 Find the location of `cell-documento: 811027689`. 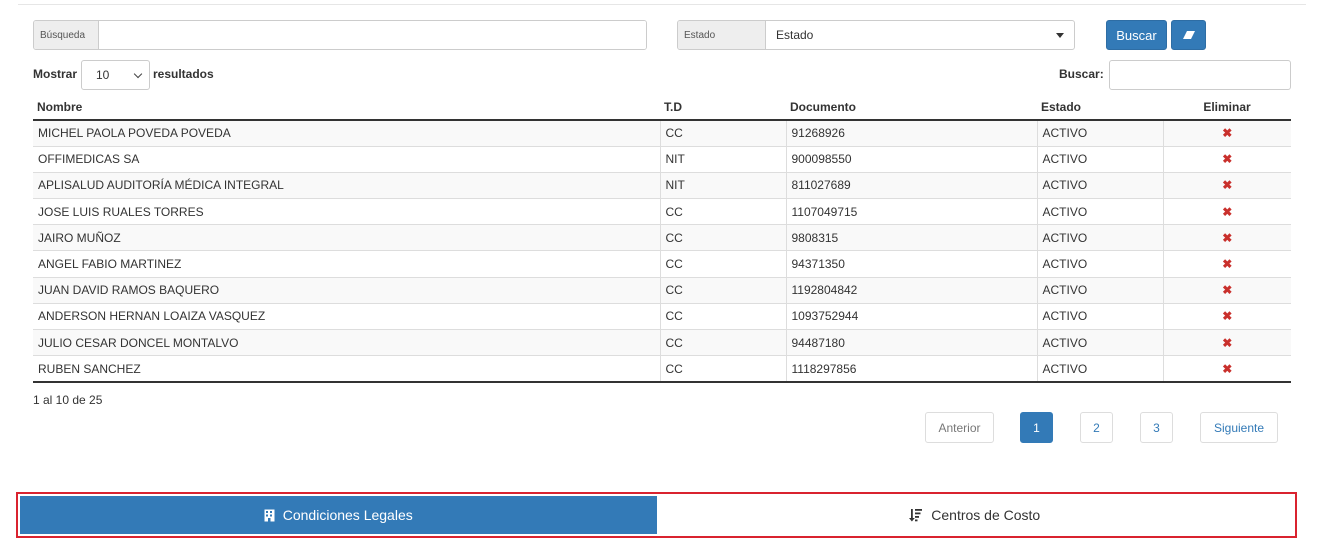

cell-documento: 811027689 is located at coordinates (912, 185).